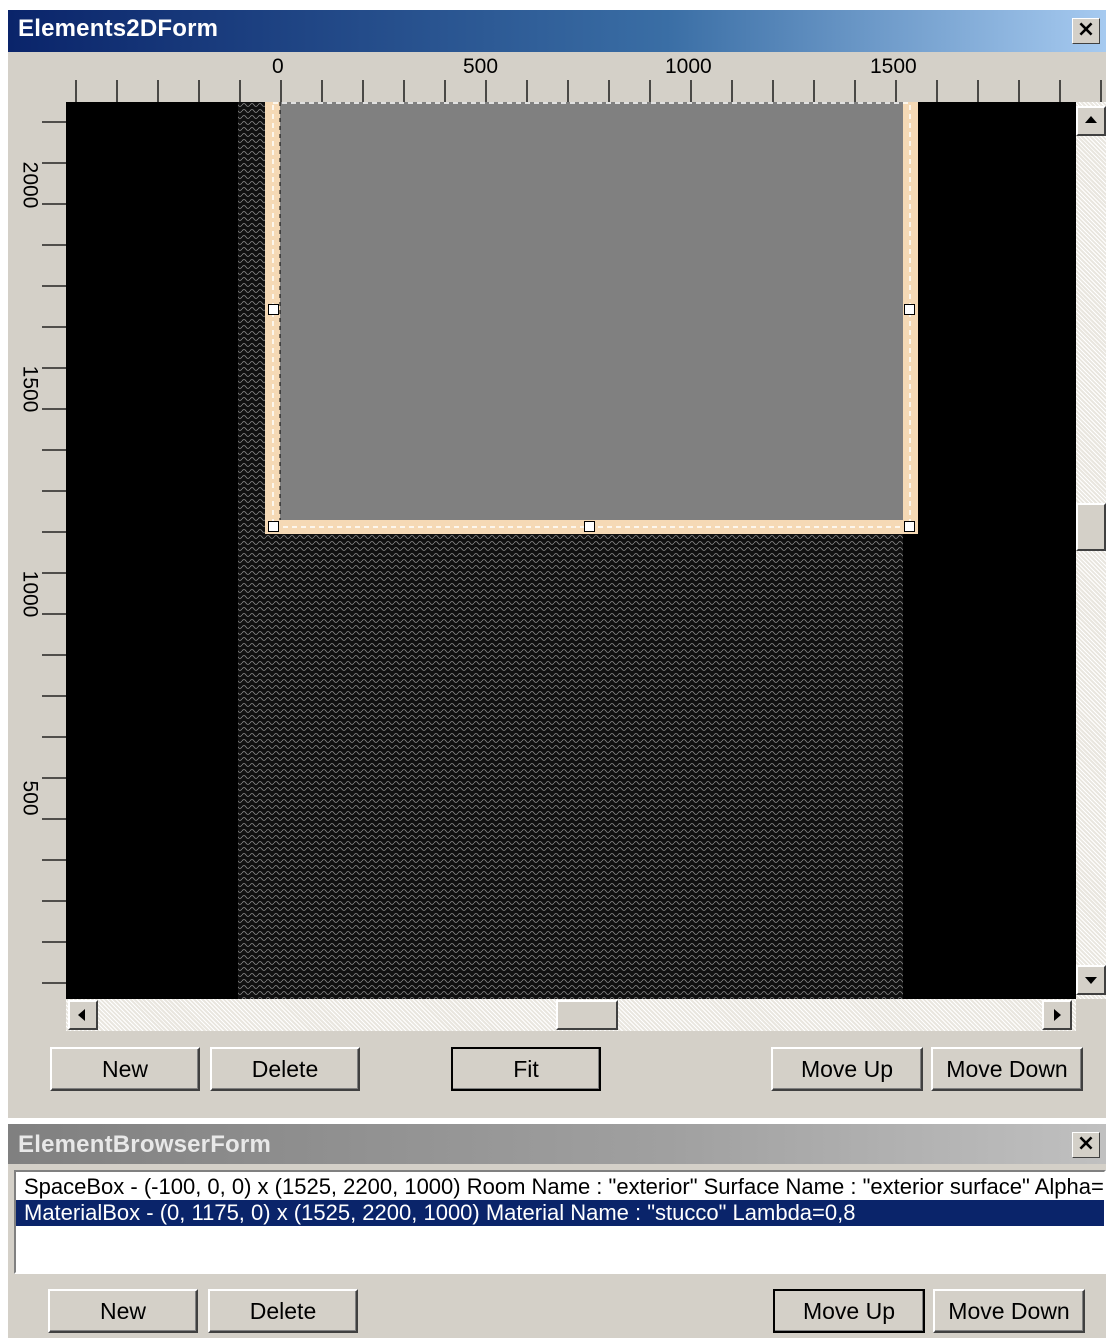  What do you see at coordinates (587, 1015) in the screenshot?
I see `horizontal-scroll-thumb` at bounding box center [587, 1015].